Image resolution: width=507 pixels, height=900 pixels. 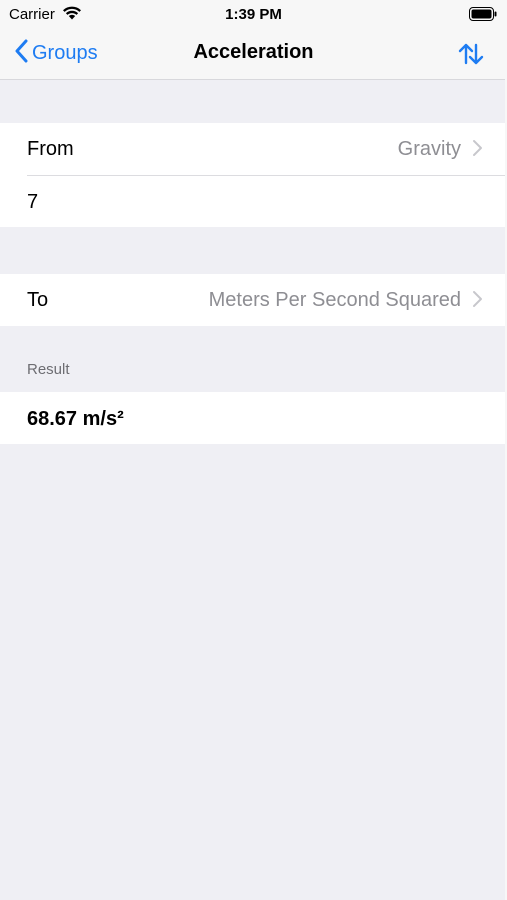 I want to click on result-header: Result, so click(x=48, y=369).